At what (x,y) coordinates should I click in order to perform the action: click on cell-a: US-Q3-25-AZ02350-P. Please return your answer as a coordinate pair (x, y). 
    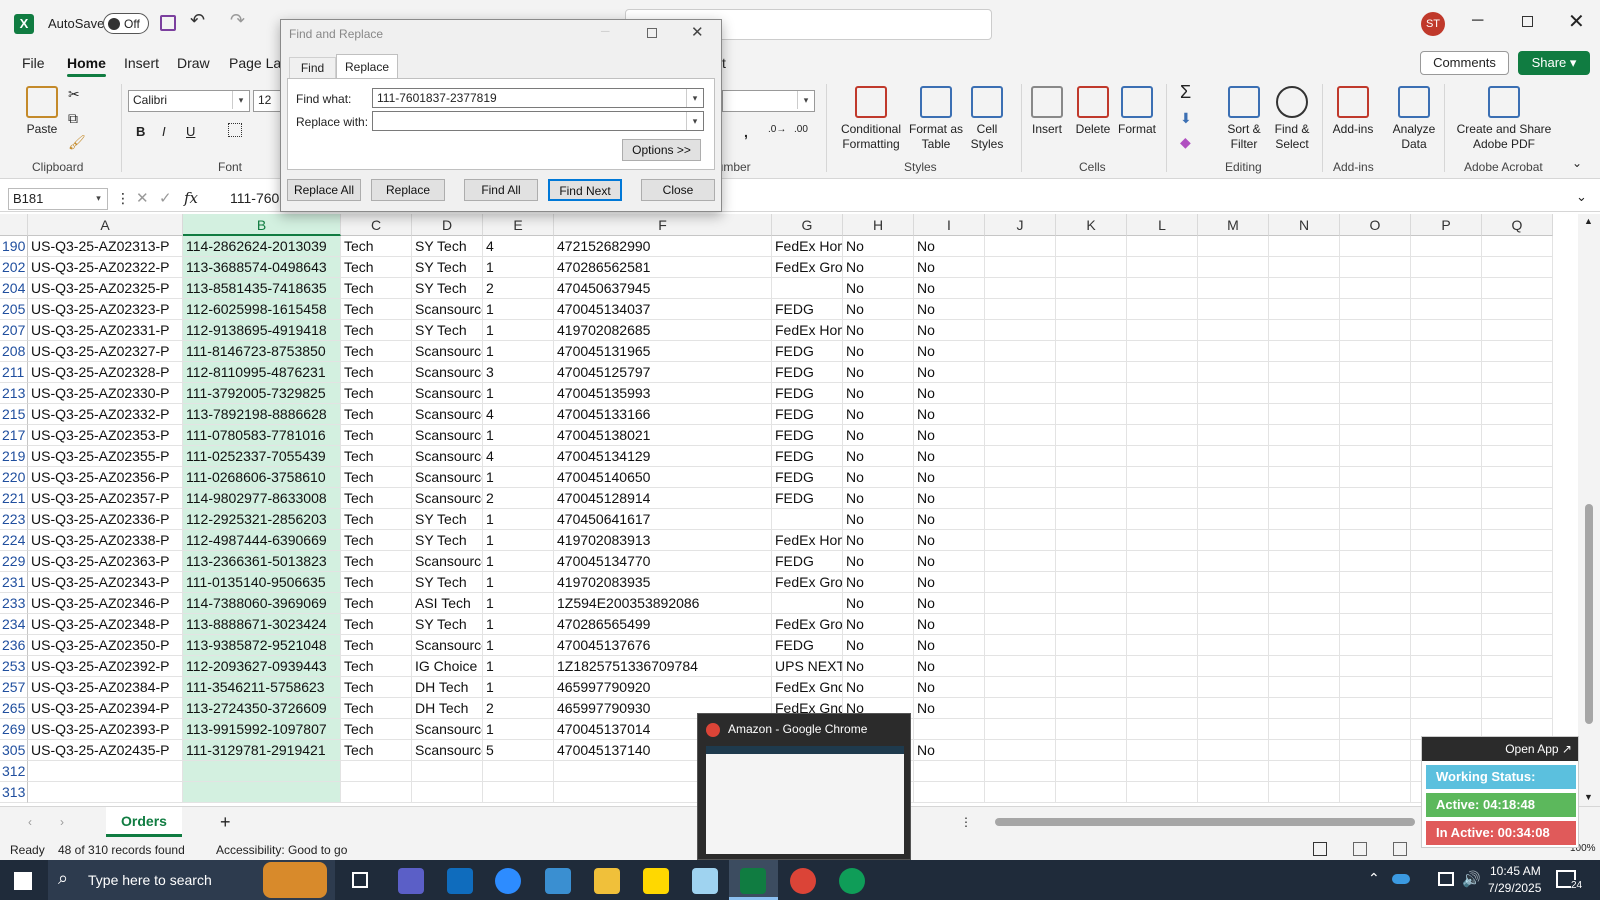
    Looking at the image, I should click on (105, 645).